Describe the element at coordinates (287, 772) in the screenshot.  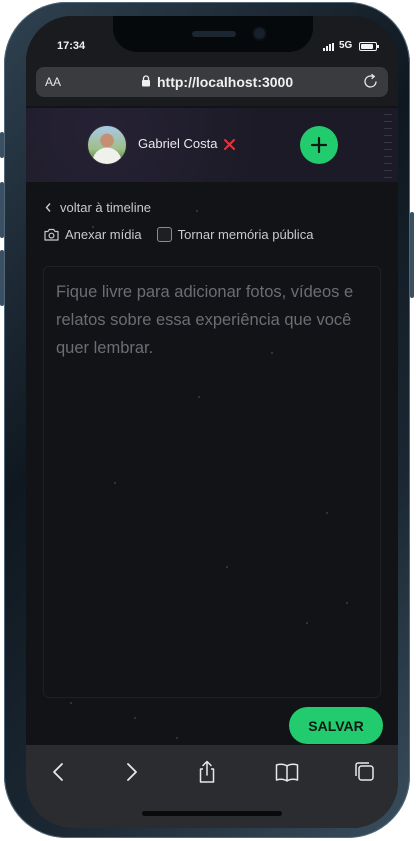
I see `bookmarks-icon` at that location.